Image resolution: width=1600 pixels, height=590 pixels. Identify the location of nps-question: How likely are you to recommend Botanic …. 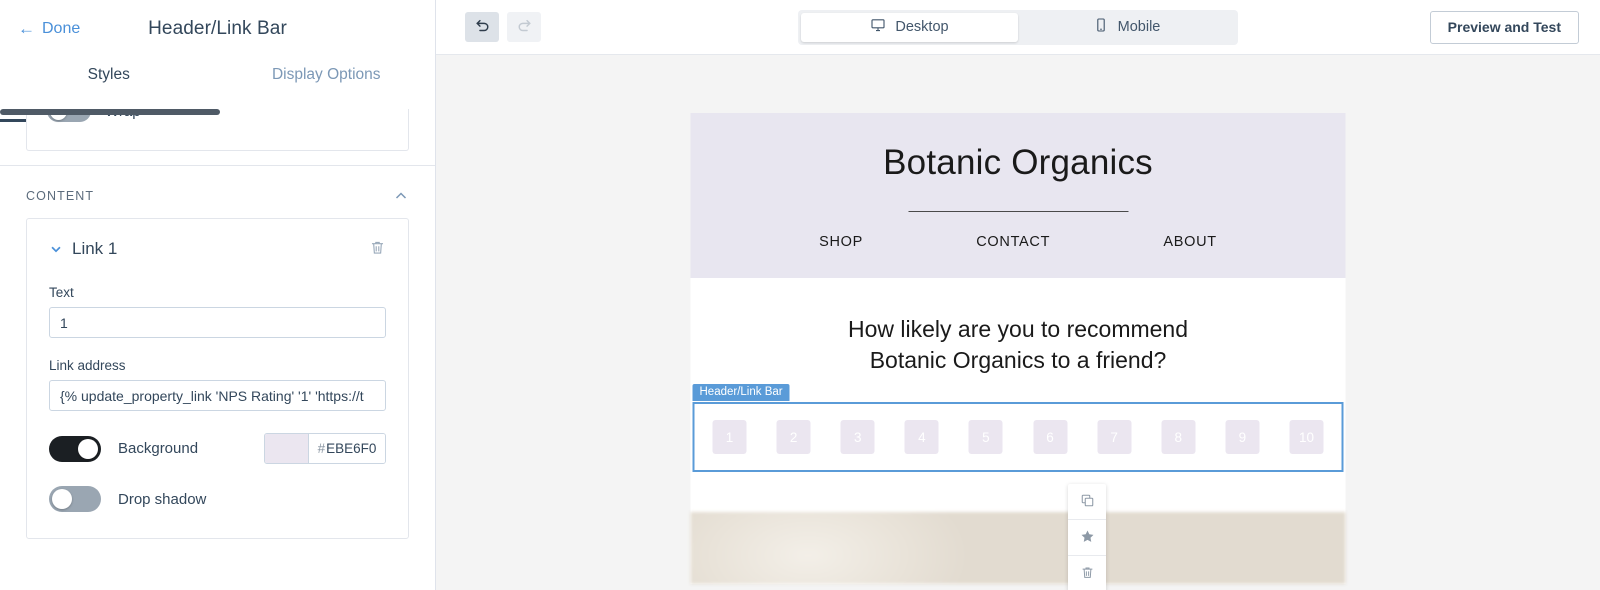
(1018, 327).